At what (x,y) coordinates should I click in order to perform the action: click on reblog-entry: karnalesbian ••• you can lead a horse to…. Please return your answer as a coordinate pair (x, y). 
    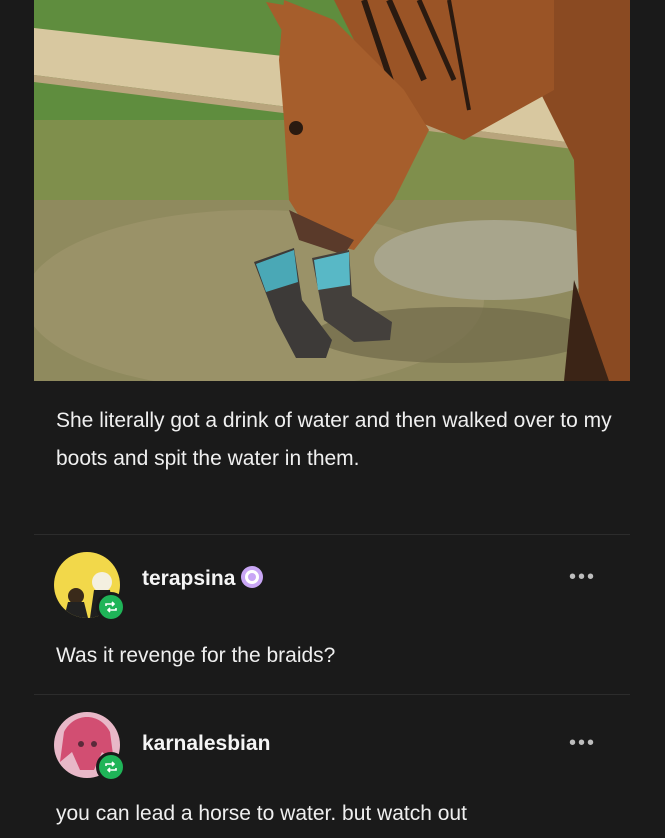
    Looking at the image, I should click on (332, 775).